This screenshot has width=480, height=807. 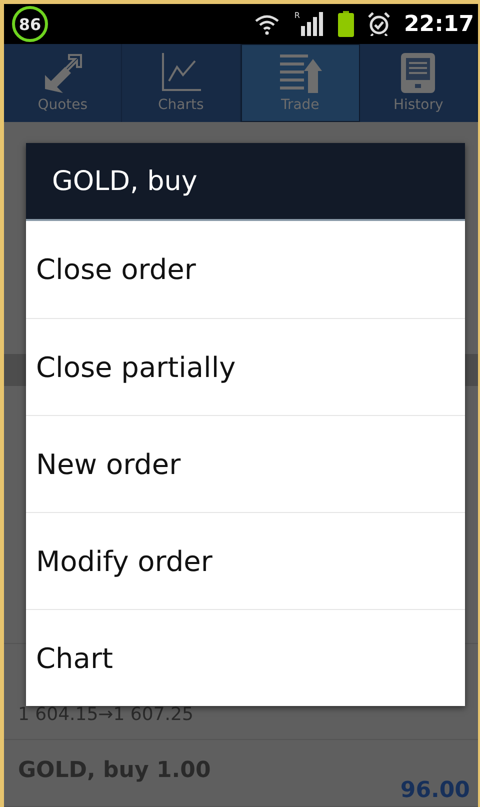 I want to click on list-arrow-icon, so click(x=300, y=73).